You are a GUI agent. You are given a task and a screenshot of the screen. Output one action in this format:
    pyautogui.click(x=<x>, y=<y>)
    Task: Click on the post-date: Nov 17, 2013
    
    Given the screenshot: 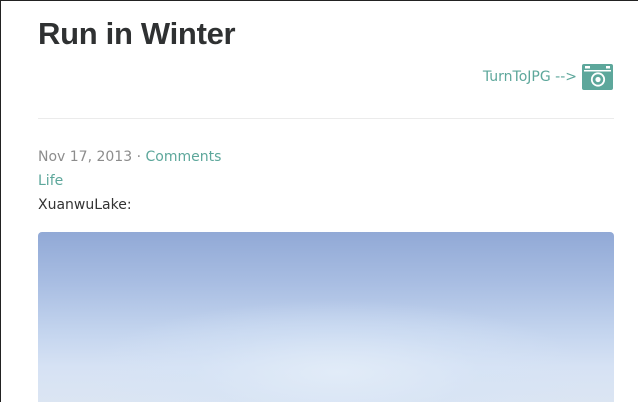 What is the action you would take?
    pyautogui.click(x=85, y=157)
    